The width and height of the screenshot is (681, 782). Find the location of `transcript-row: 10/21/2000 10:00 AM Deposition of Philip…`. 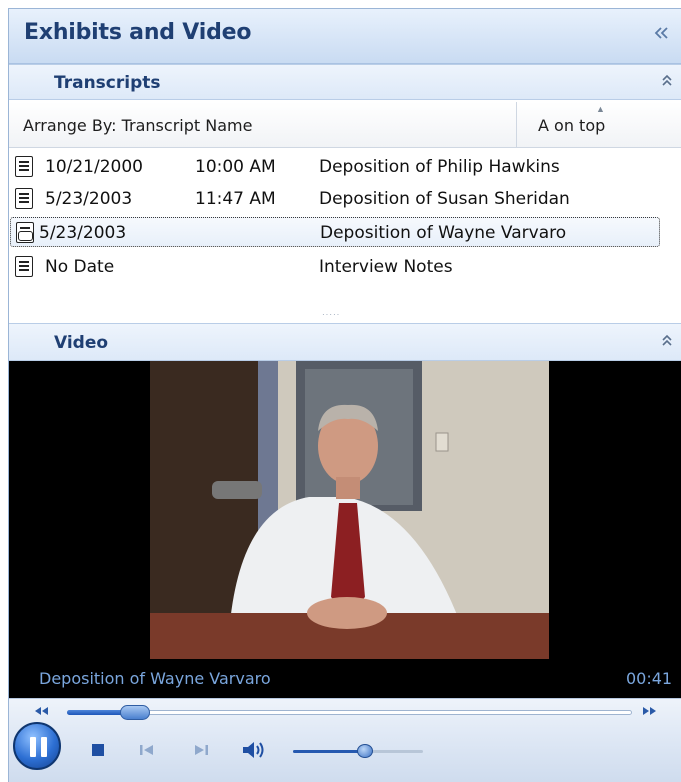

transcript-row: 10/21/2000 10:00 AM Deposition of Philip… is located at coordinates (345, 167).